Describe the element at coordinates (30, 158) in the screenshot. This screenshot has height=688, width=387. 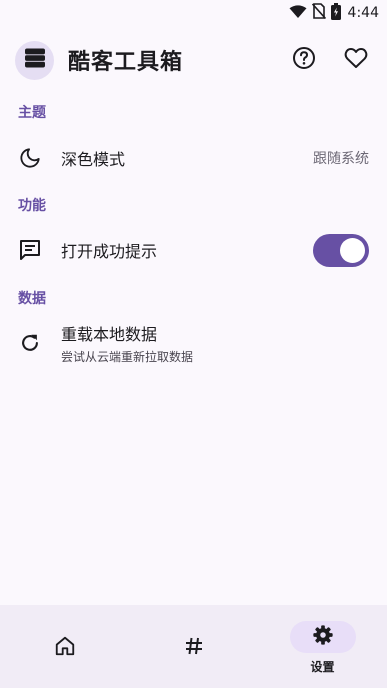
I see `moon-icon` at that location.